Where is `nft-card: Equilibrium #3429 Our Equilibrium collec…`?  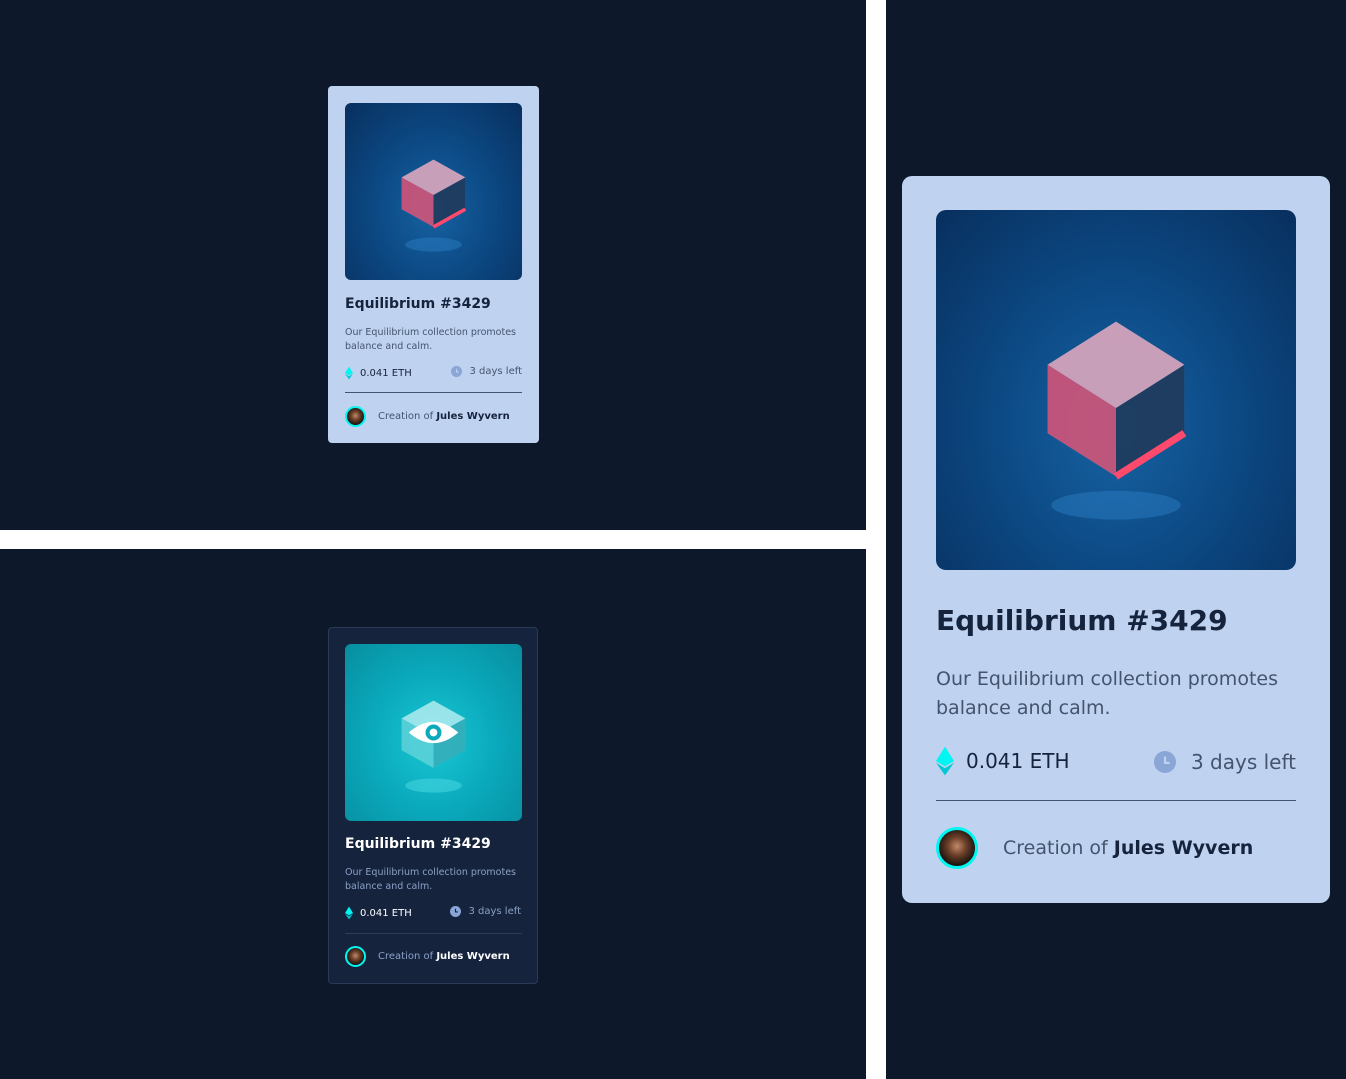 nft-card: Equilibrium #3429 Our Equilibrium collec… is located at coordinates (433, 264).